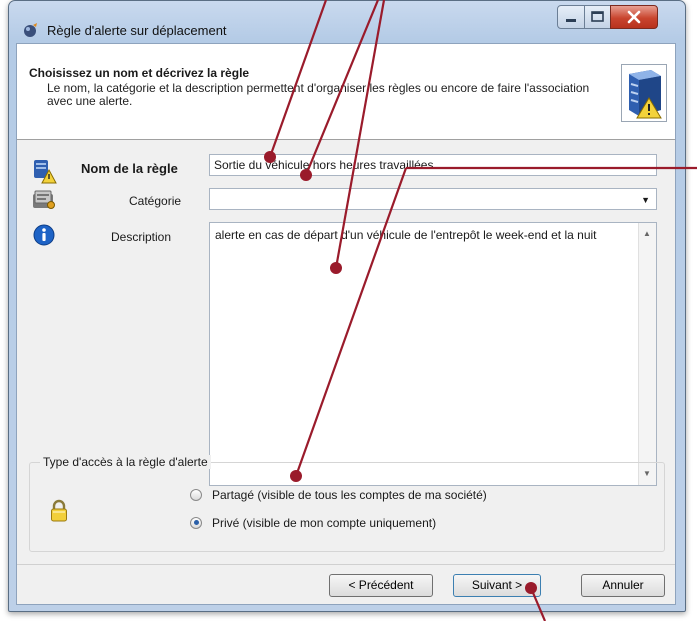 This screenshot has height=621, width=697. What do you see at coordinates (139, 73) in the screenshot?
I see `wizard-step-title: Choisissez un nom et décrivez la règle` at bounding box center [139, 73].